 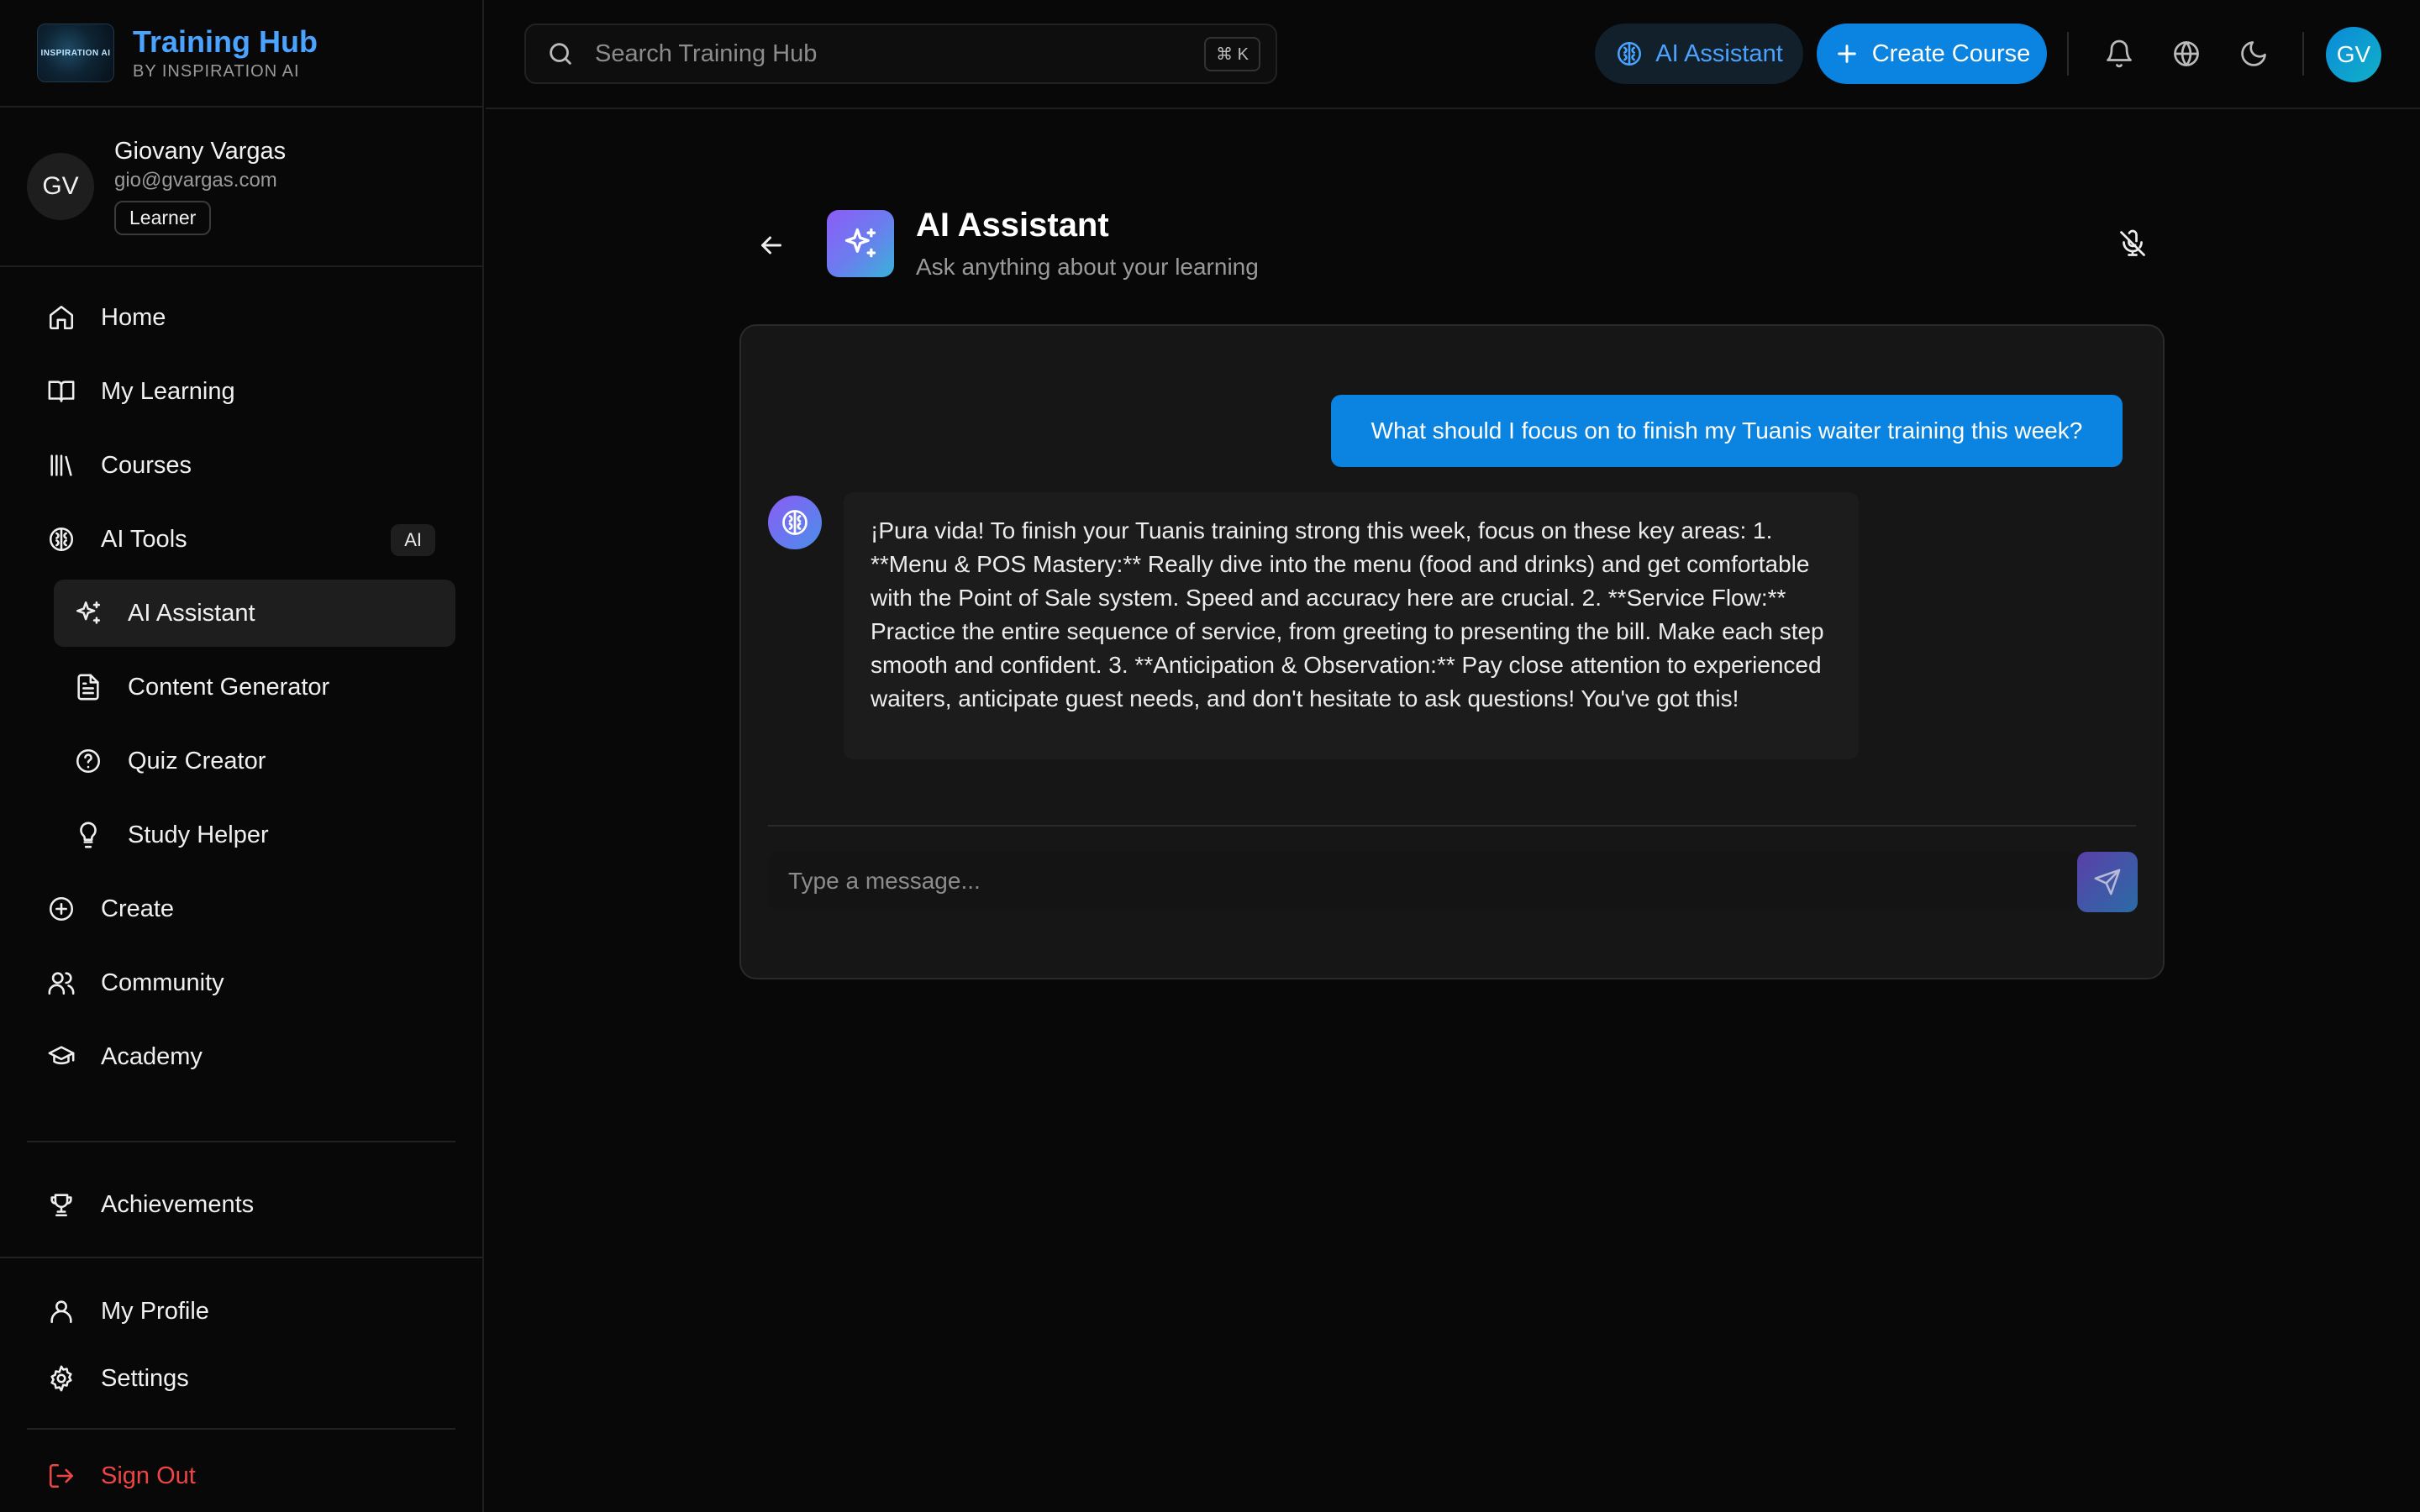 What do you see at coordinates (2119, 54) in the screenshot?
I see `bell-icon` at bounding box center [2119, 54].